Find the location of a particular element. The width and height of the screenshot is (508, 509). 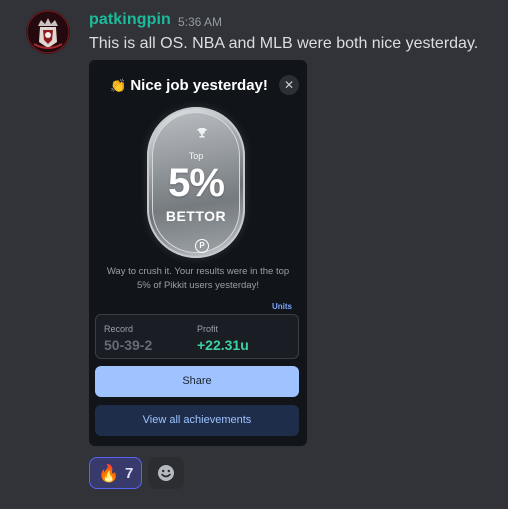

pikkit-logo-icon: P is located at coordinates (202, 246).